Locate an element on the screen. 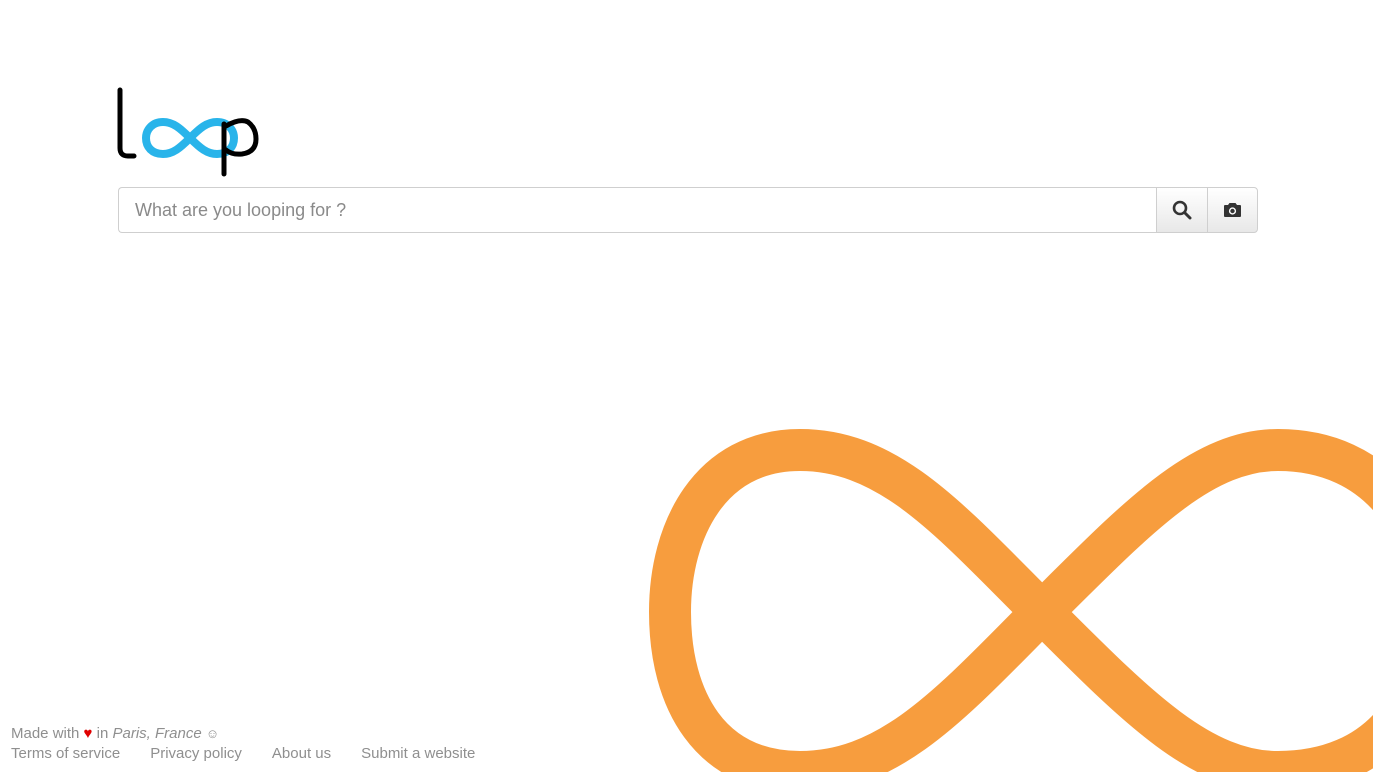 The height and width of the screenshot is (772, 1373). terms-of-service-link: Terms of service is located at coordinates (65, 754).